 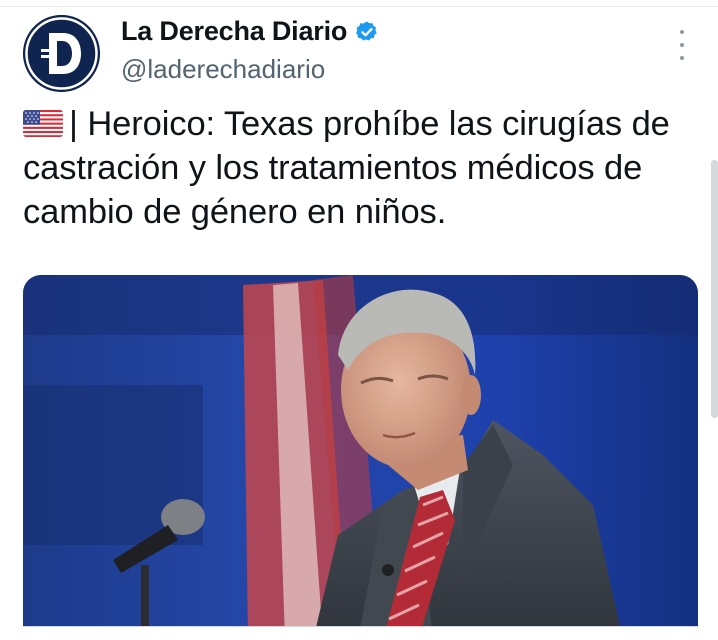 What do you see at coordinates (359, 6) in the screenshot?
I see `divider` at bounding box center [359, 6].